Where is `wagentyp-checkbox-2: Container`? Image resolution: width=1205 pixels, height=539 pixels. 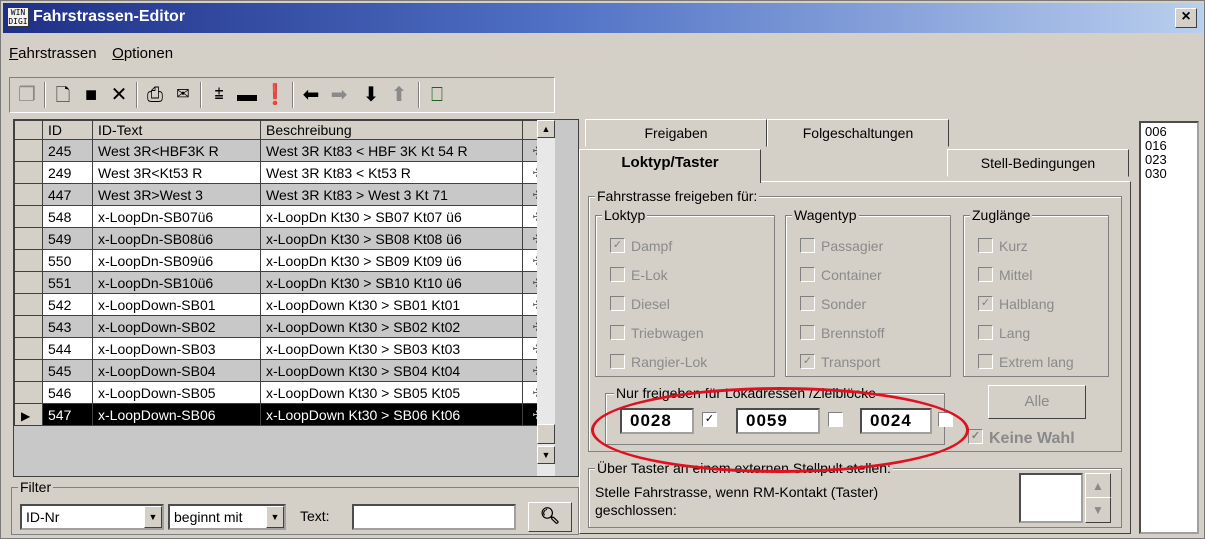
wagentyp-checkbox-2: Container is located at coordinates (841, 275).